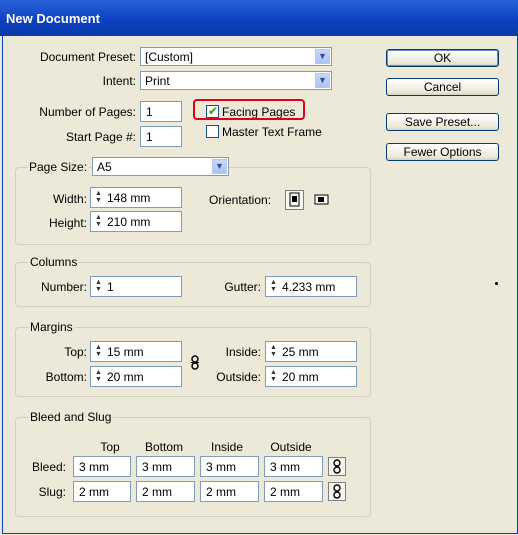 The image size is (518, 535). I want to click on red-highlight-annotation, so click(249, 109).